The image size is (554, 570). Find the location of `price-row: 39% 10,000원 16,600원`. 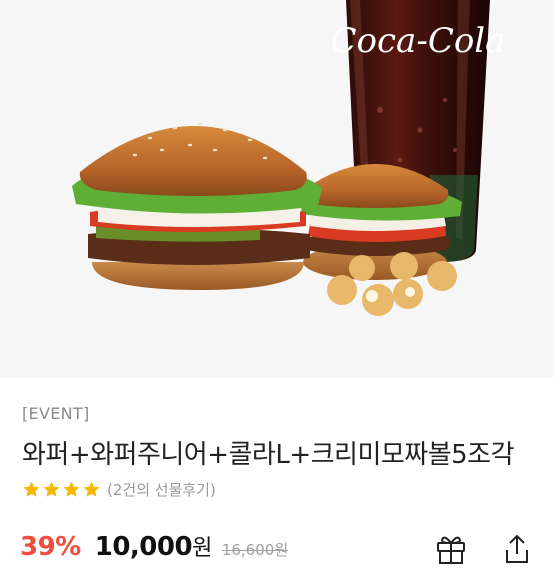

price-row: 39% 10,000원 16,600원 is located at coordinates (154, 550).